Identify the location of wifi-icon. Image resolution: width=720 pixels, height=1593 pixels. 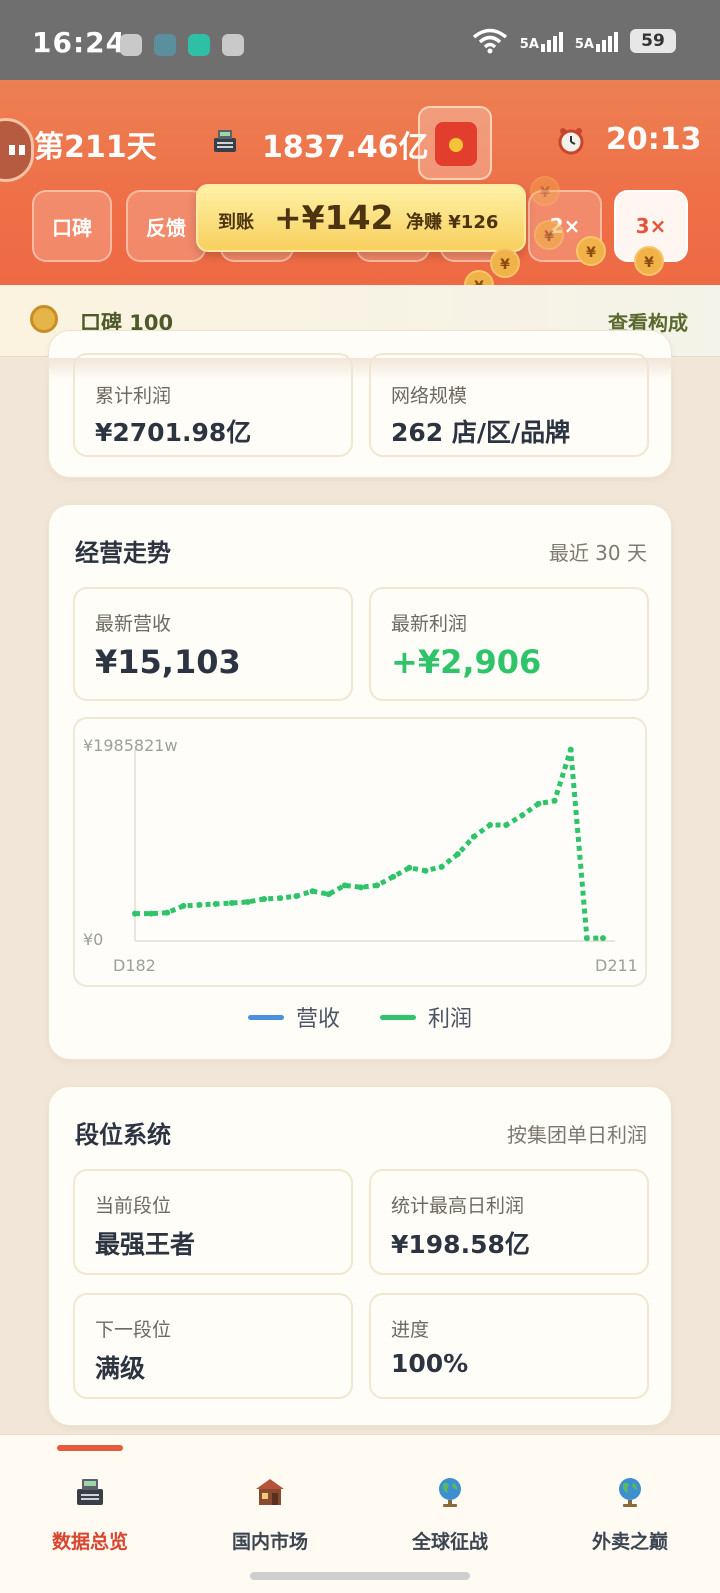
(489, 41).